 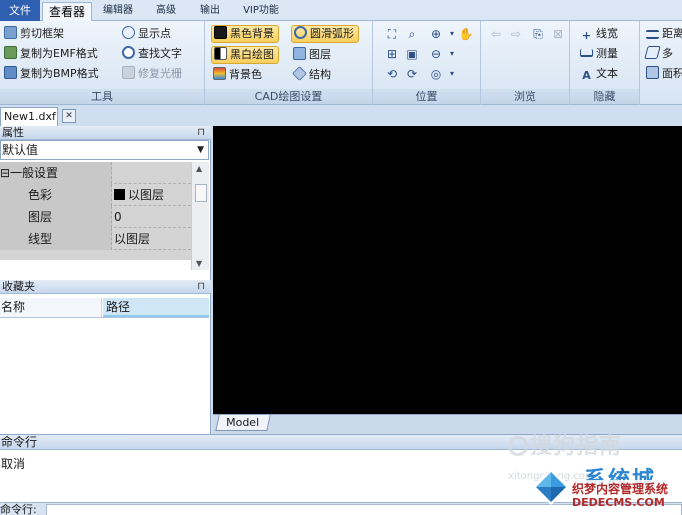 I want to click on find-text-label: 查找文字, so click(x=160, y=53).